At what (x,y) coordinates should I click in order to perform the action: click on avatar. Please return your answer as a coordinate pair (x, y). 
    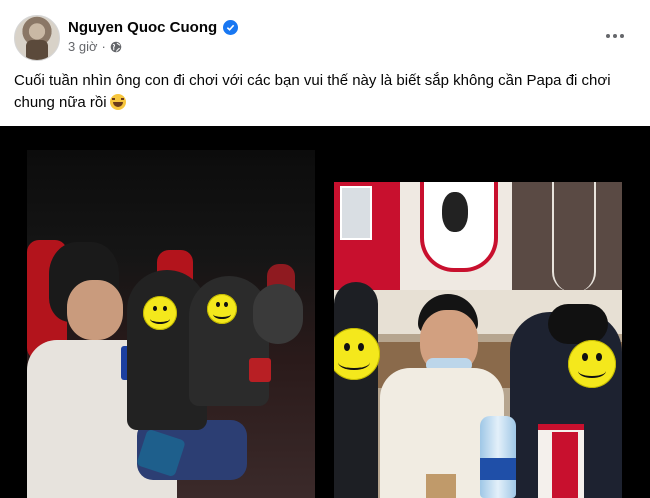
    Looking at the image, I should click on (37, 38).